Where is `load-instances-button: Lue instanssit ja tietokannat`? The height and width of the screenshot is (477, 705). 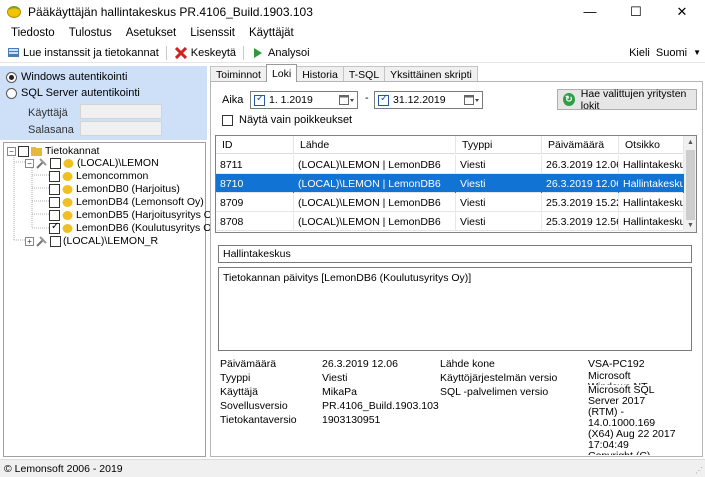 load-instances-button: Lue instanssit ja tietokannat is located at coordinates (82, 53).